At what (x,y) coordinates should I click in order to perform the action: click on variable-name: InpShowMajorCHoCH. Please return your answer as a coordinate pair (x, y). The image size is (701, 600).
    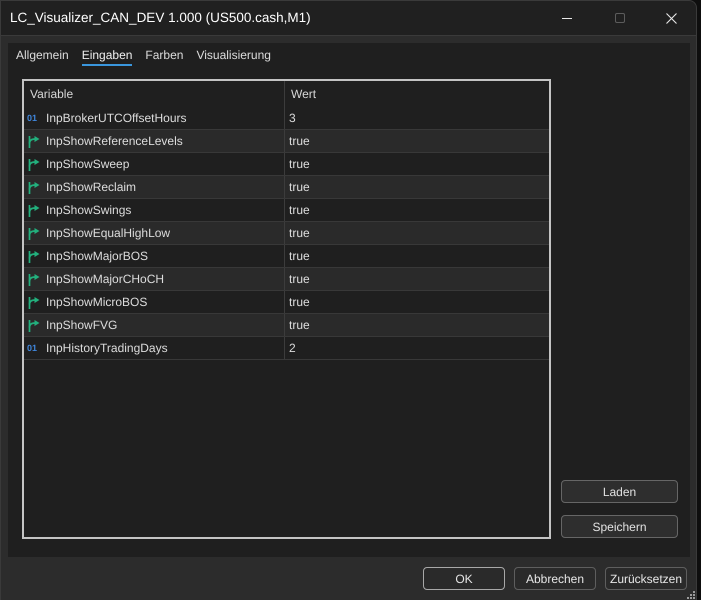
    Looking at the image, I should click on (105, 279).